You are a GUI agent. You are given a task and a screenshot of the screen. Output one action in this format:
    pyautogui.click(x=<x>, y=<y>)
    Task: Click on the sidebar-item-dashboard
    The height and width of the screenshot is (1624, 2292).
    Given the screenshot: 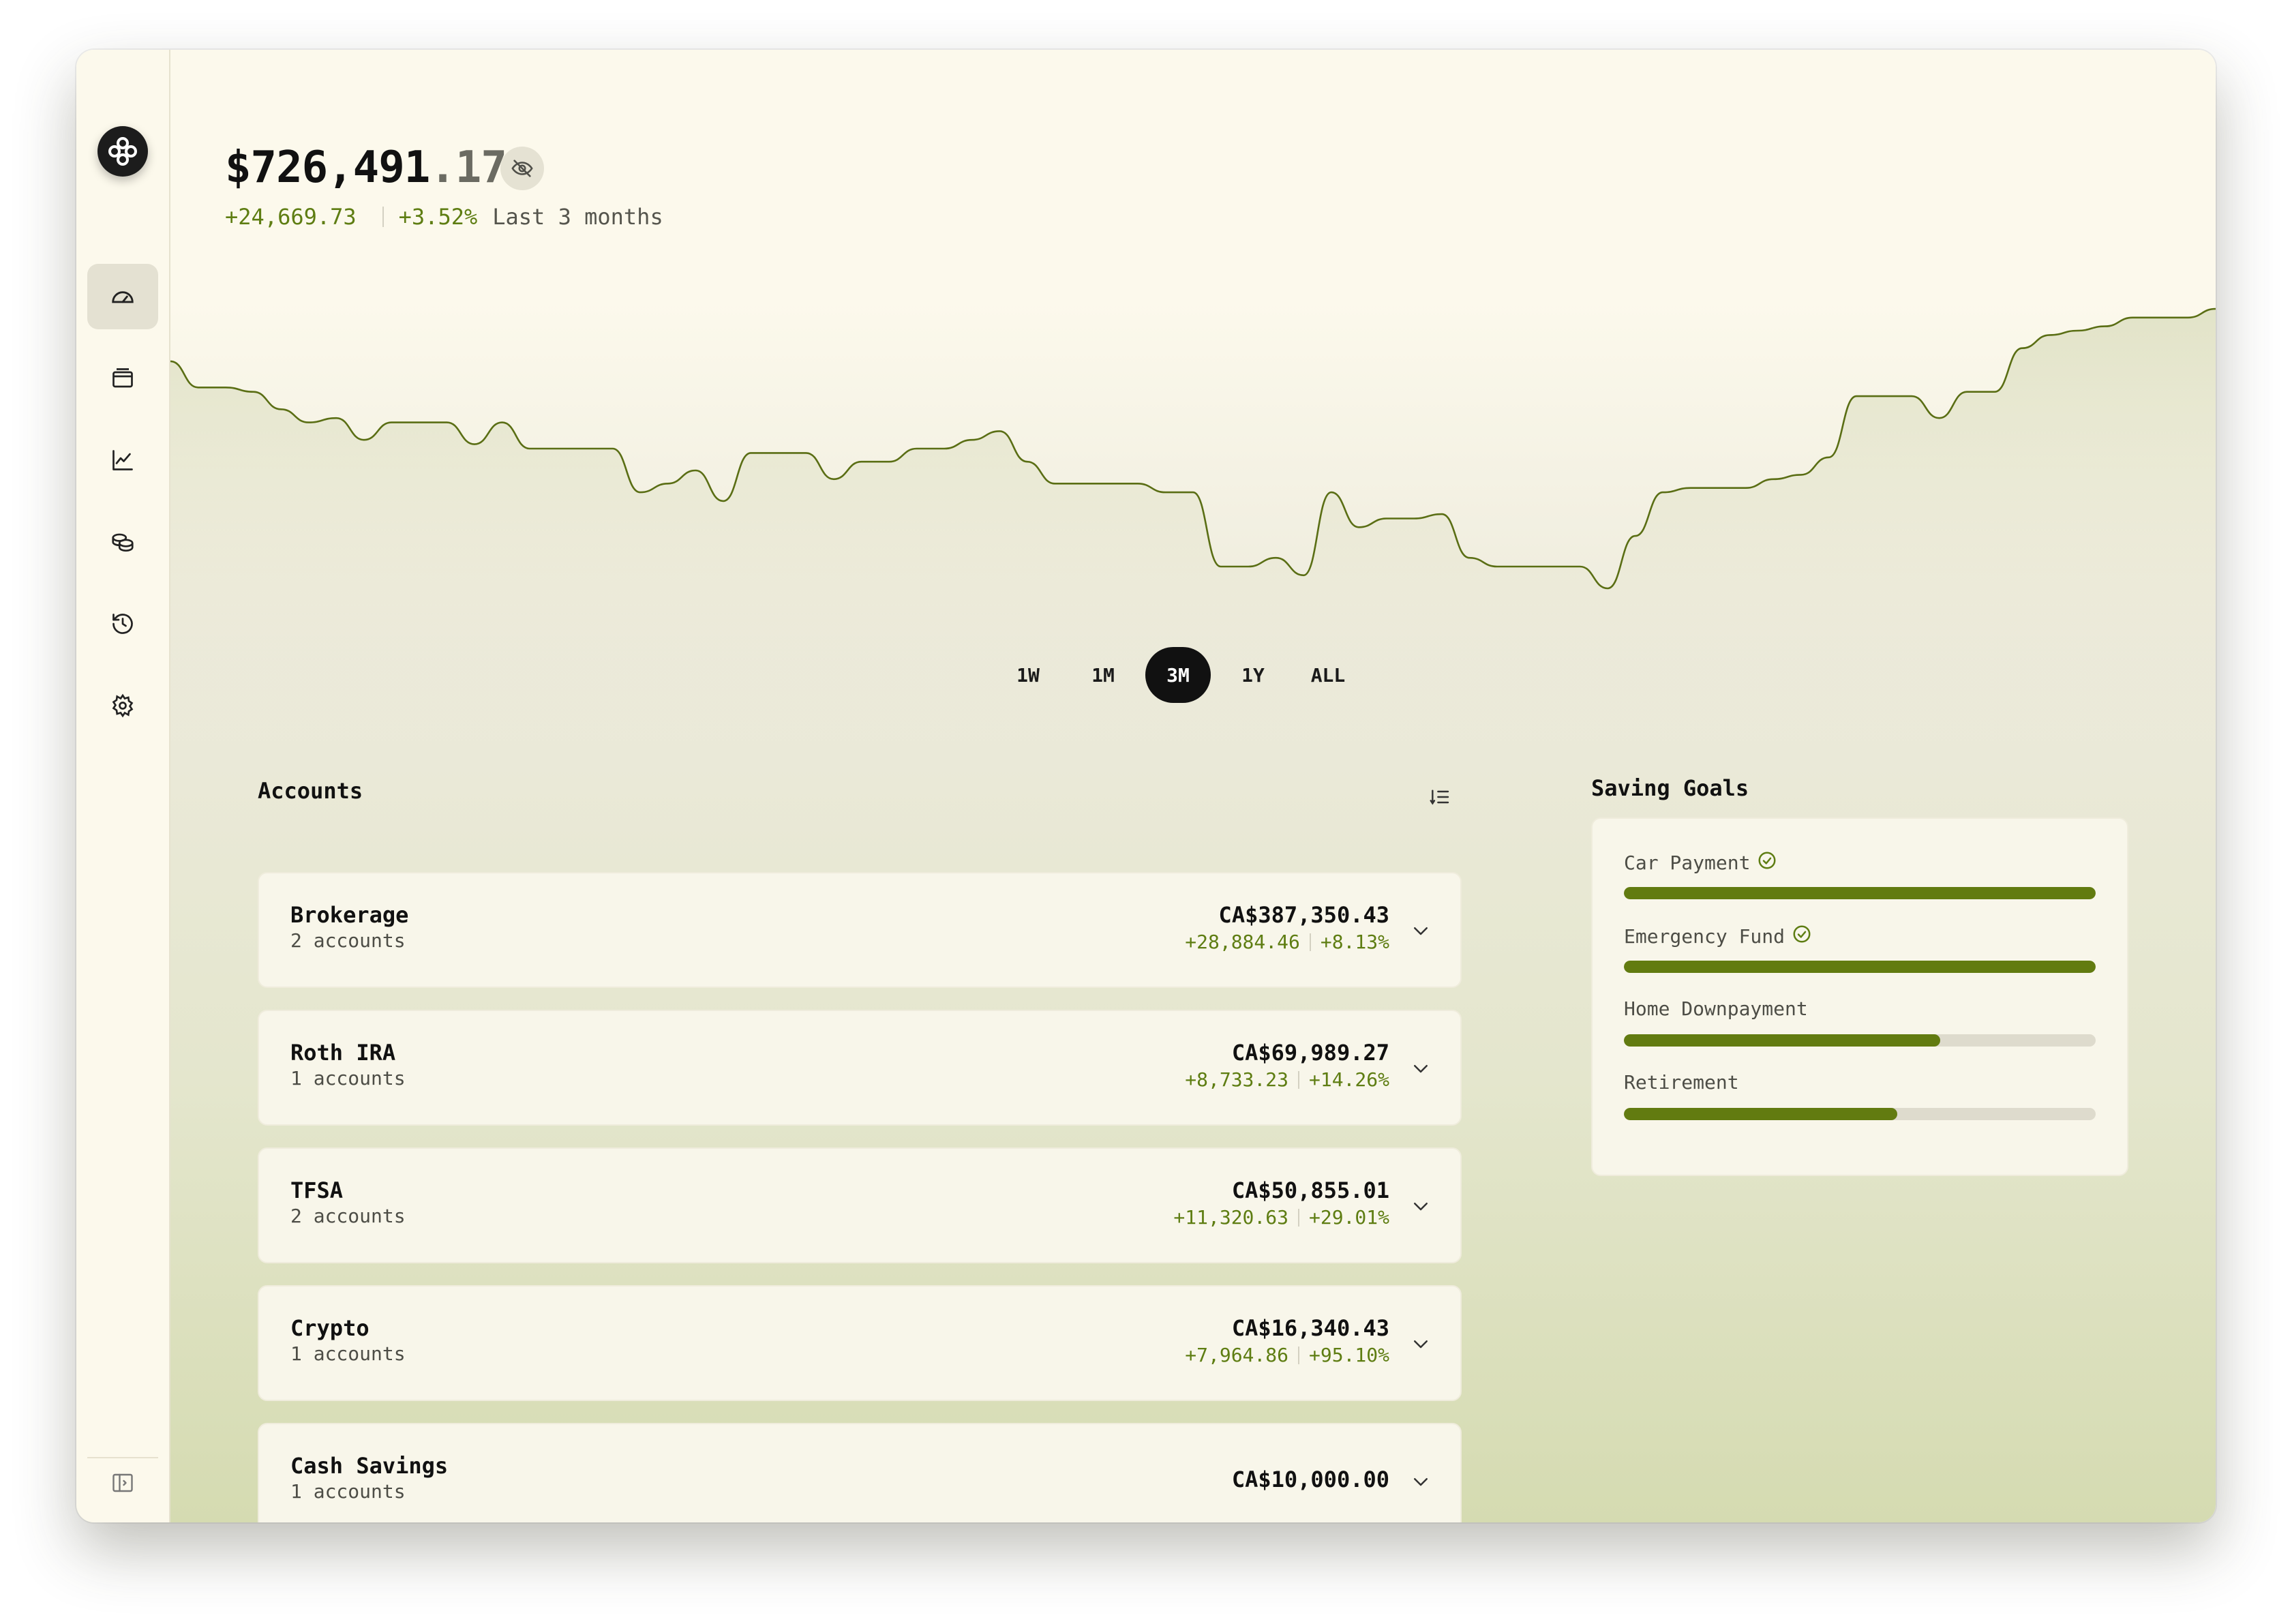 What is the action you would take?
    pyautogui.click(x=123, y=296)
    